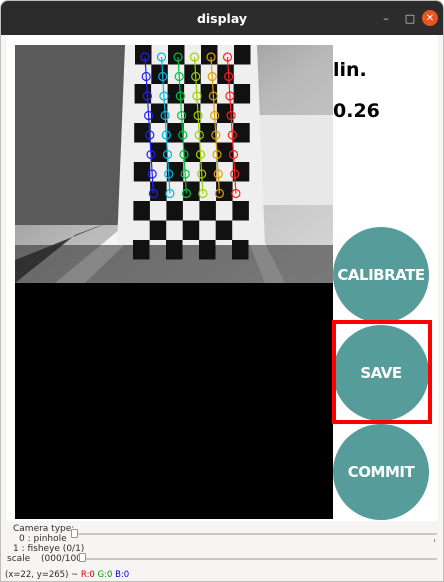 The height and width of the screenshot is (582, 444). I want to click on status-blue: B:0, so click(122, 575).